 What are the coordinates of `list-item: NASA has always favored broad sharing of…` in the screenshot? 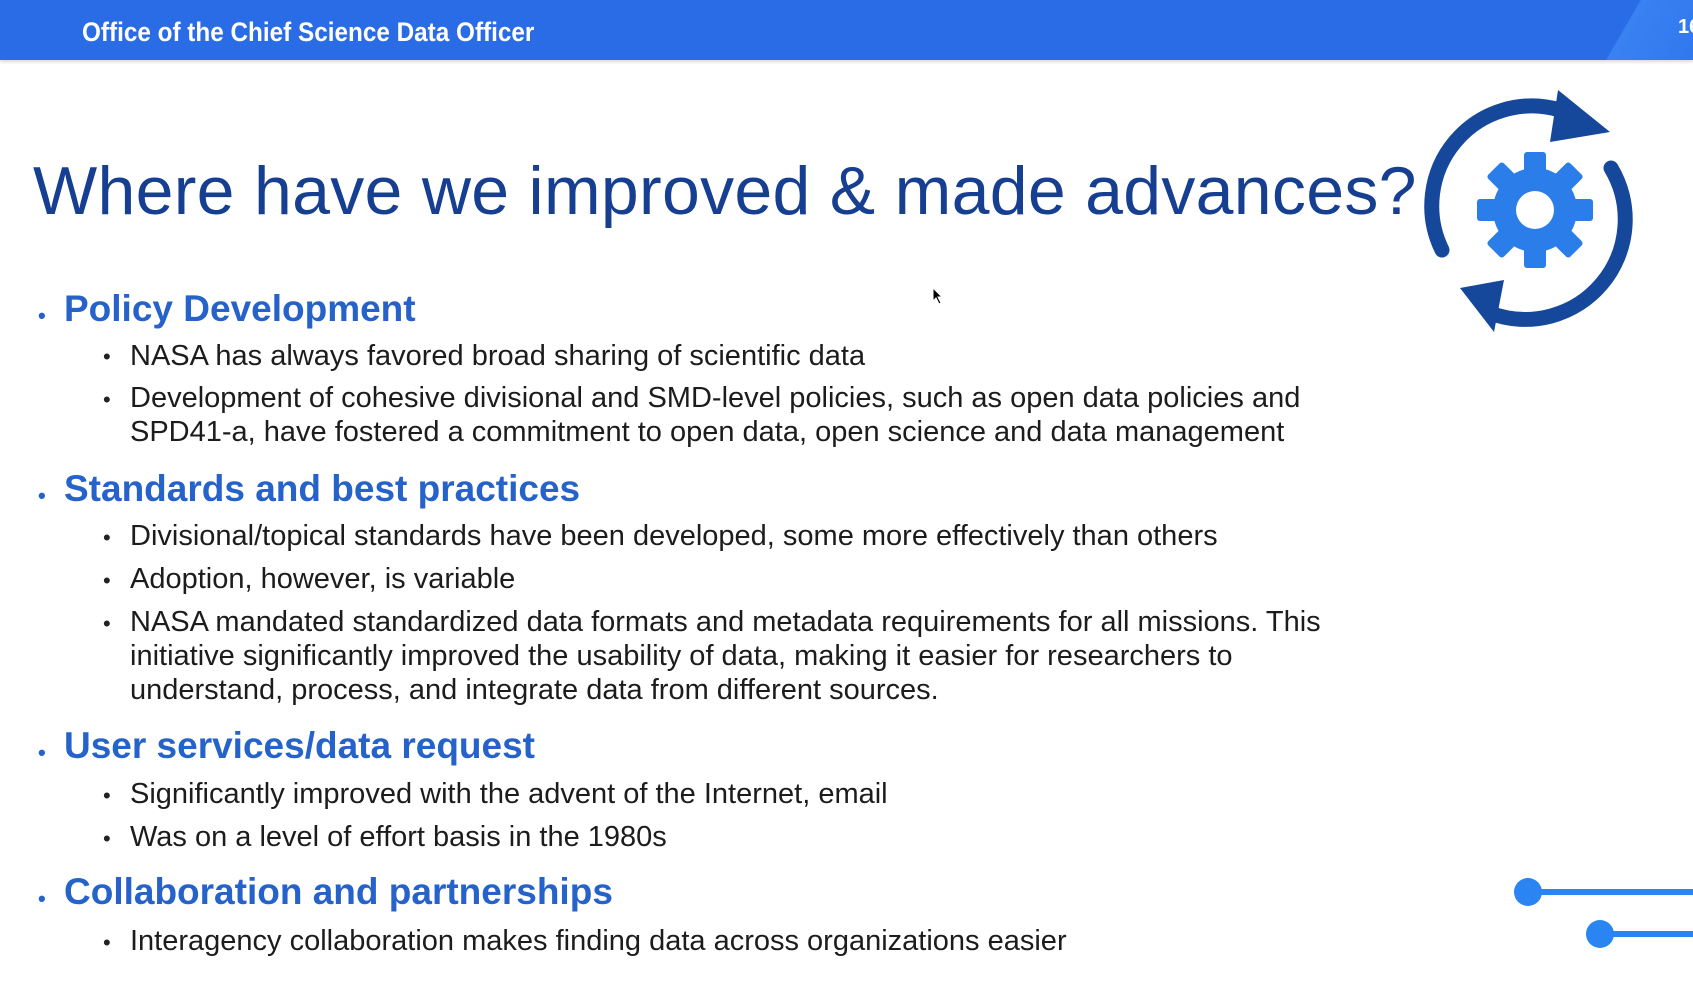 It's located at (498, 356).